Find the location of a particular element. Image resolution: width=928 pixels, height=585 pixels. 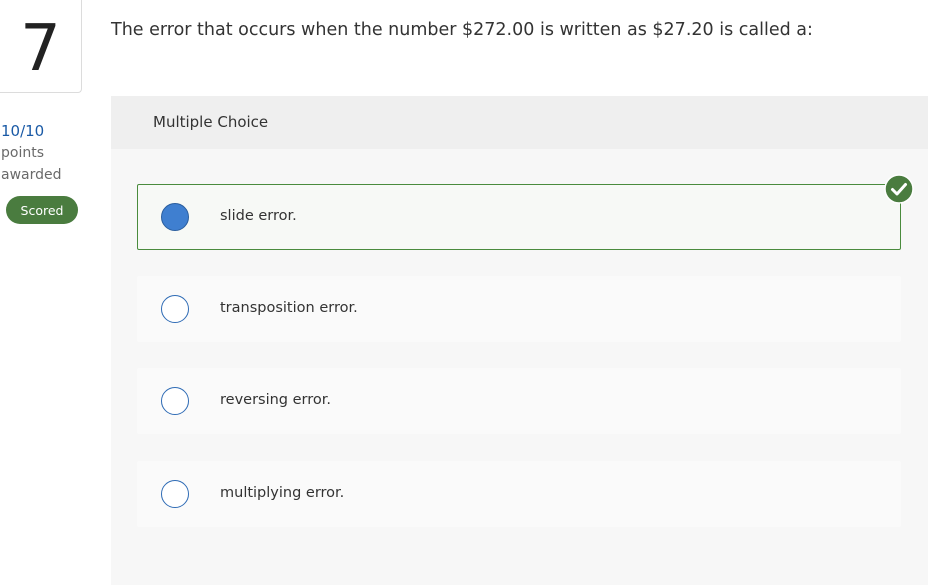

choice-label: transposition error. is located at coordinates (289, 308).